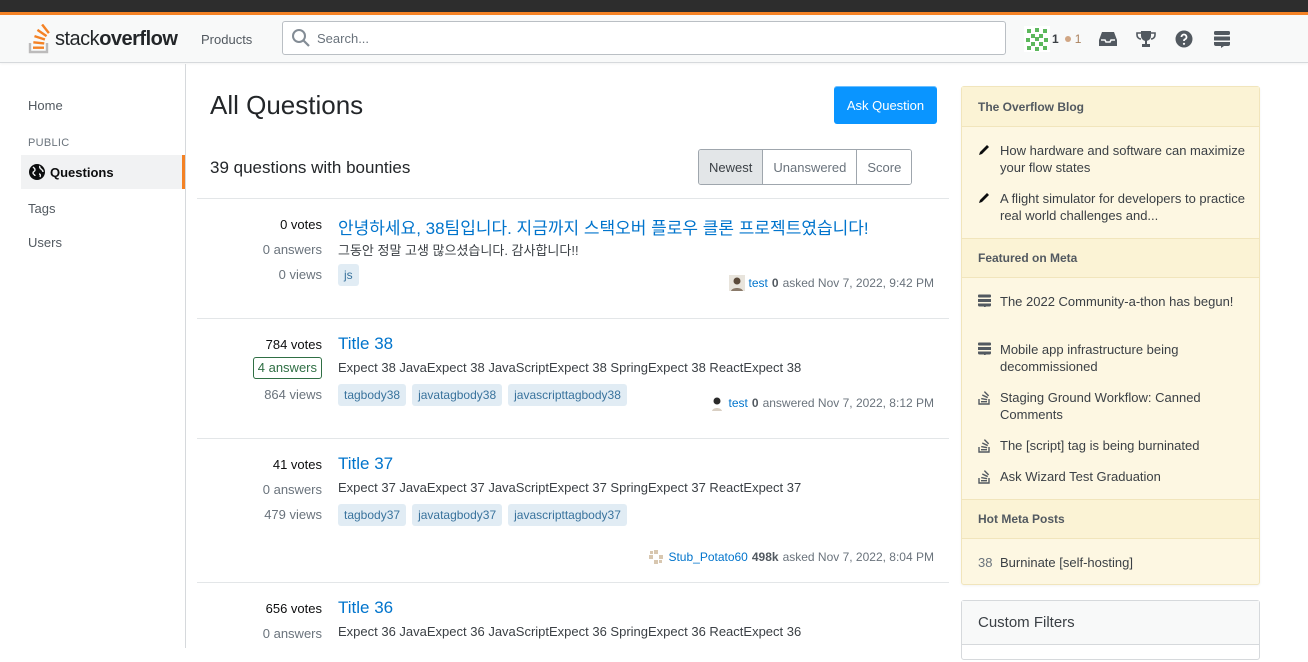  What do you see at coordinates (365, 344) in the screenshot?
I see `question-title-link: Title 38` at bounding box center [365, 344].